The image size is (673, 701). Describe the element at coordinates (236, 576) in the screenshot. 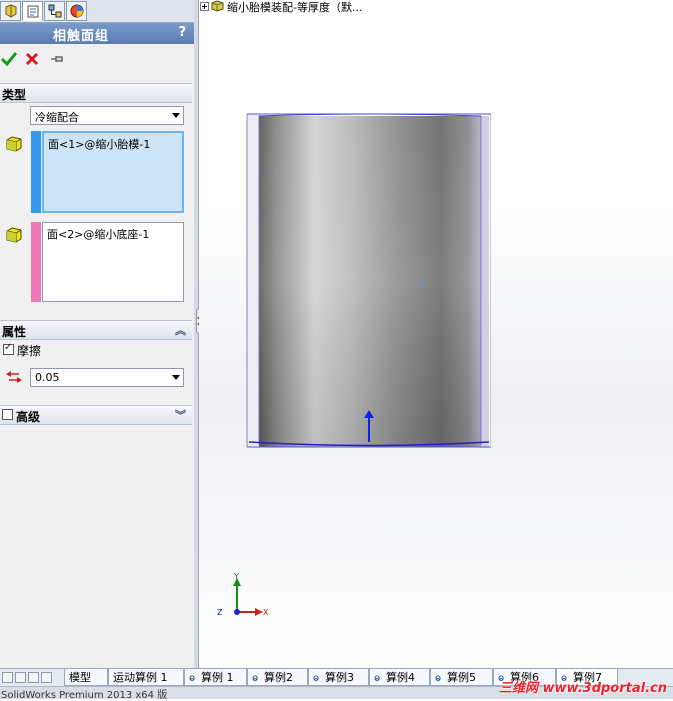

I see `triad-y-label: Y` at that location.